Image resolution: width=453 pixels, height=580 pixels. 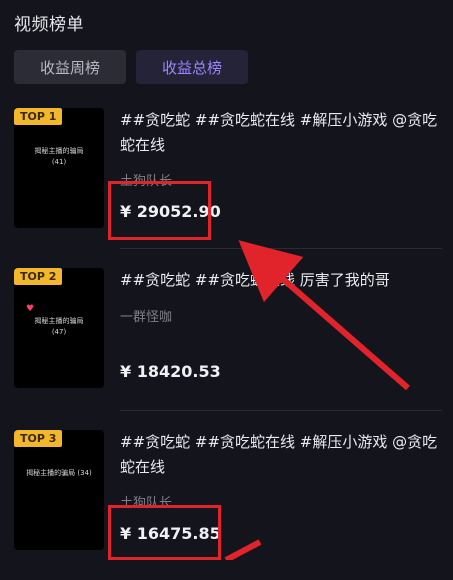 I want to click on video-thumbnail: TOP 2 ♥ 揭秘主播的骗局 (47), so click(x=59, y=328).